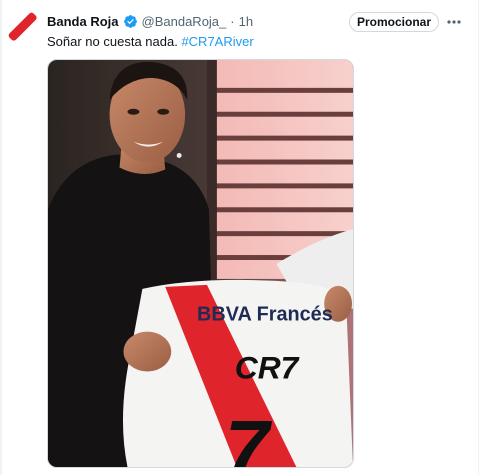  What do you see at coordinates (217, 41) in the screenshot?
I see `hashtag-link: #CR7ARiver` at bounding box center [217, 41].